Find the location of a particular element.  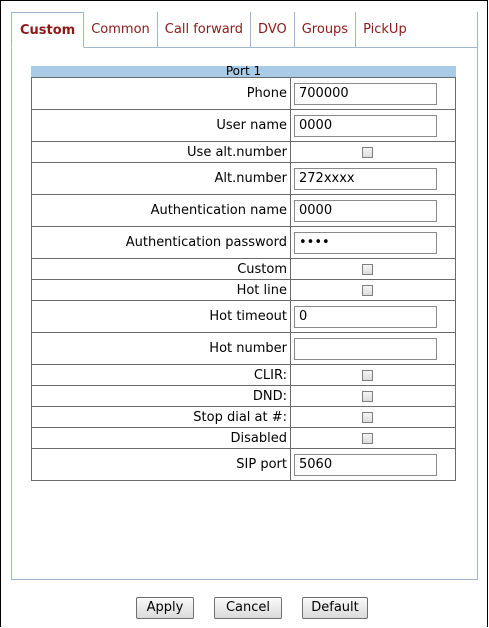

hot-number-label: Hot number is located at coordinates (161, 348).